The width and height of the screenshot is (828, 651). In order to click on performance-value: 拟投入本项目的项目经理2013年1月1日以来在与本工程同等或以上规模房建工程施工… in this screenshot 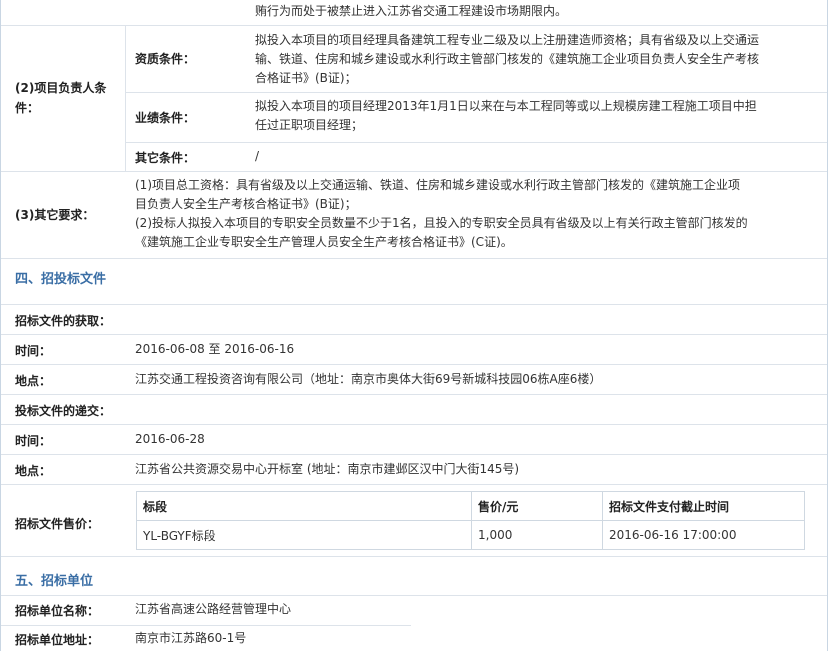, I will do `click(531, 116)`.